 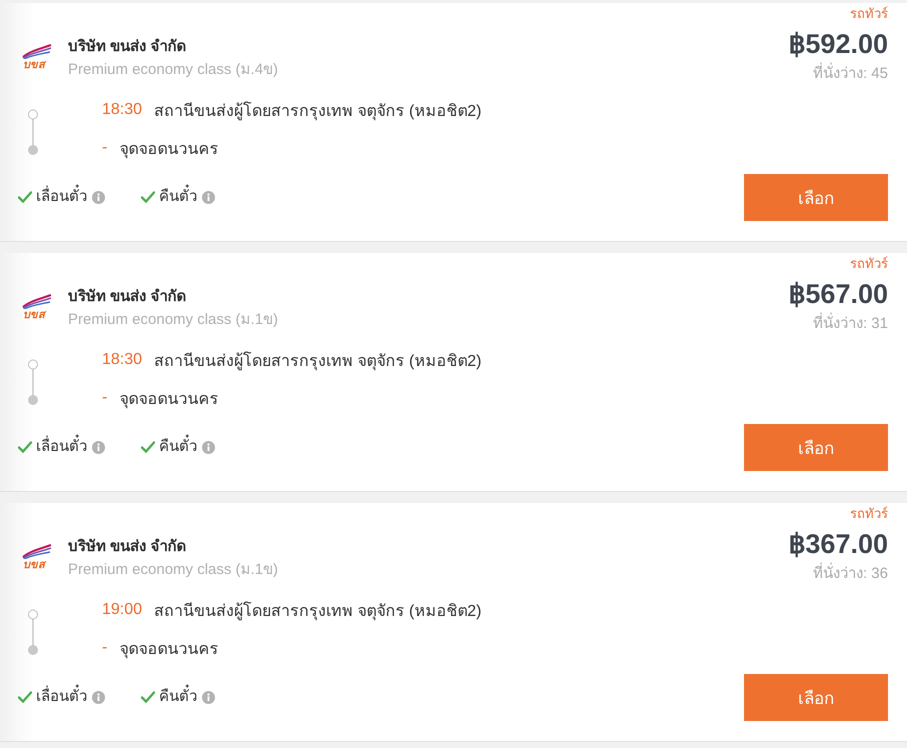 I want to click on seats-available: ที่นั่งว่าง: 45, so click(x=850, y=74).